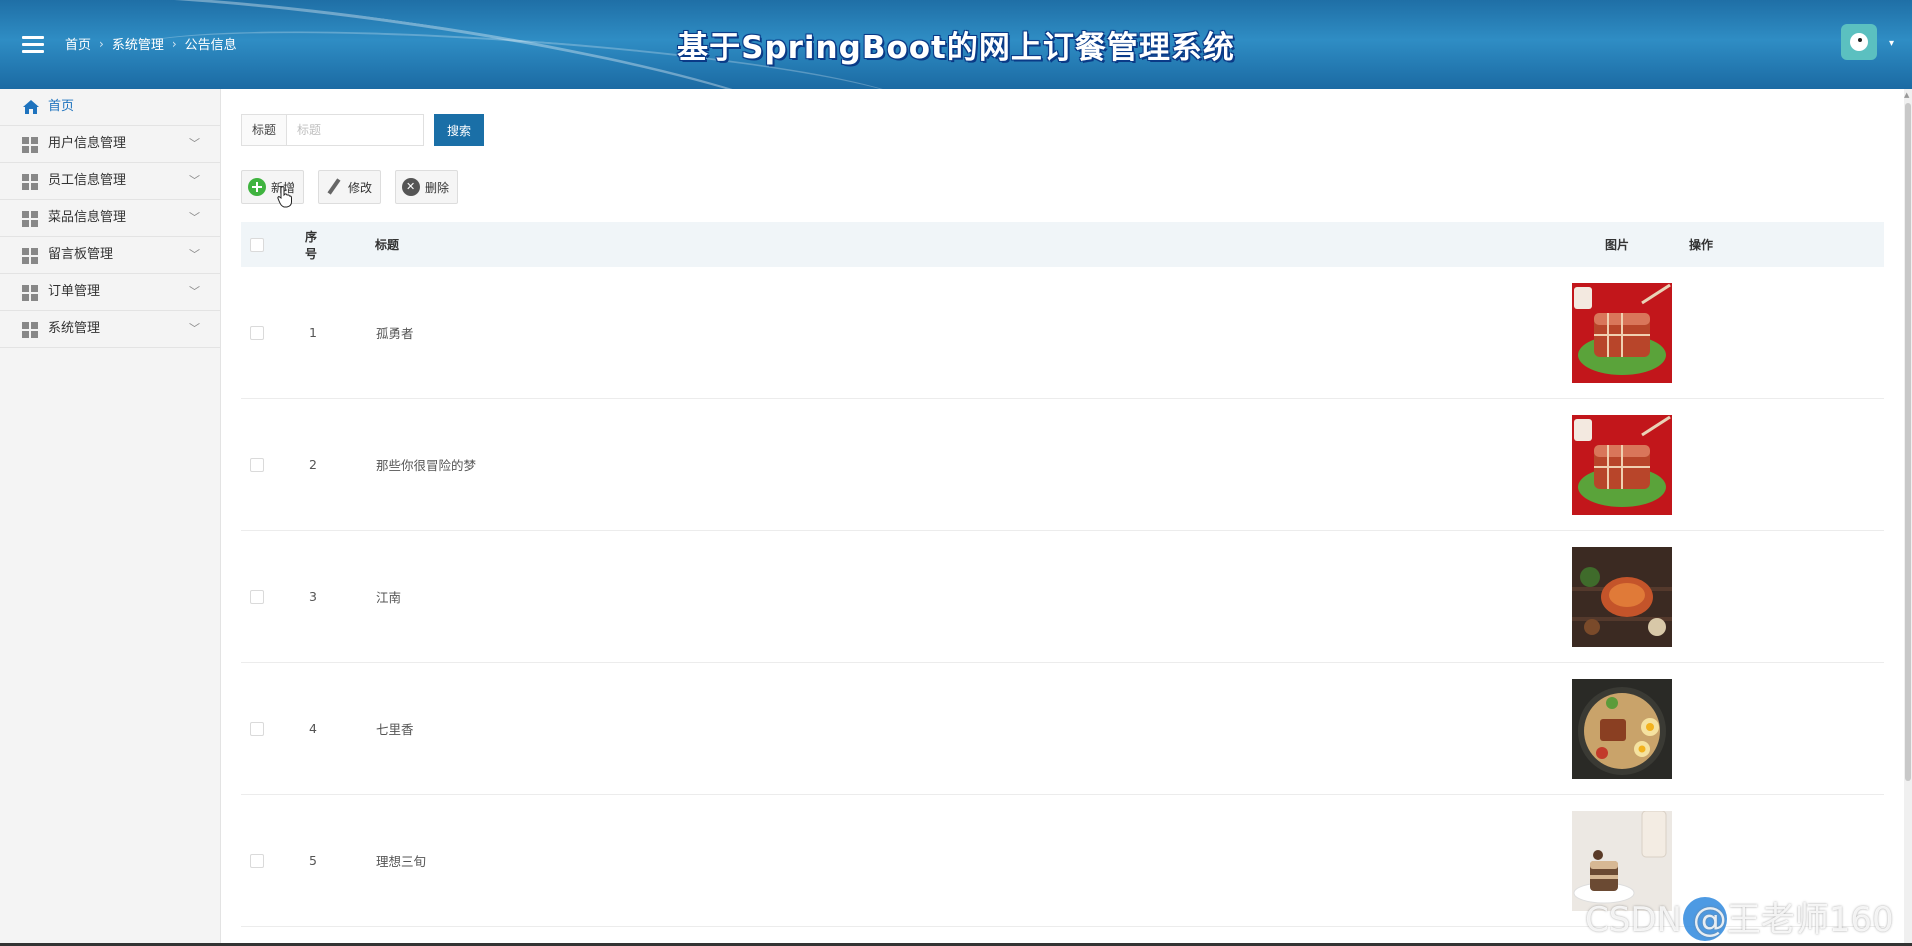 The width and height of the screenshot is (1912, 946). Describe the element at coordinates (257, 187) in the screenshot. I see `plus-circle-icon` at that location.